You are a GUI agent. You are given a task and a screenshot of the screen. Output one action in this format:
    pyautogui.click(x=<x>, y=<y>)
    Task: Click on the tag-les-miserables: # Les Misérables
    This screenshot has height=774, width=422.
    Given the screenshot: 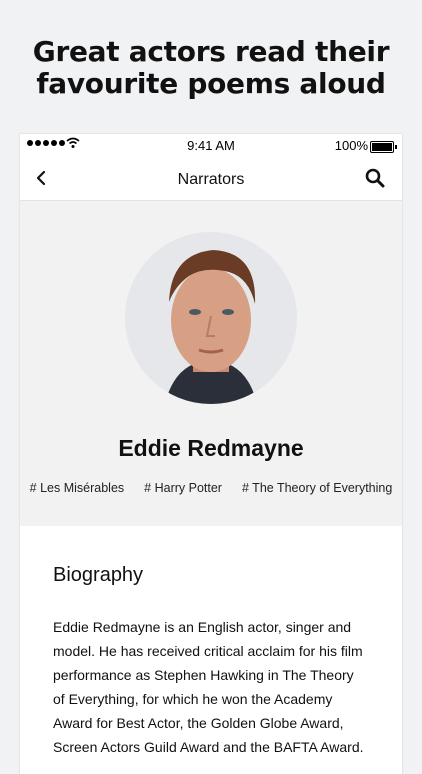 What is the action you would take?
    pyautogui.click(x=77, y=488)
    